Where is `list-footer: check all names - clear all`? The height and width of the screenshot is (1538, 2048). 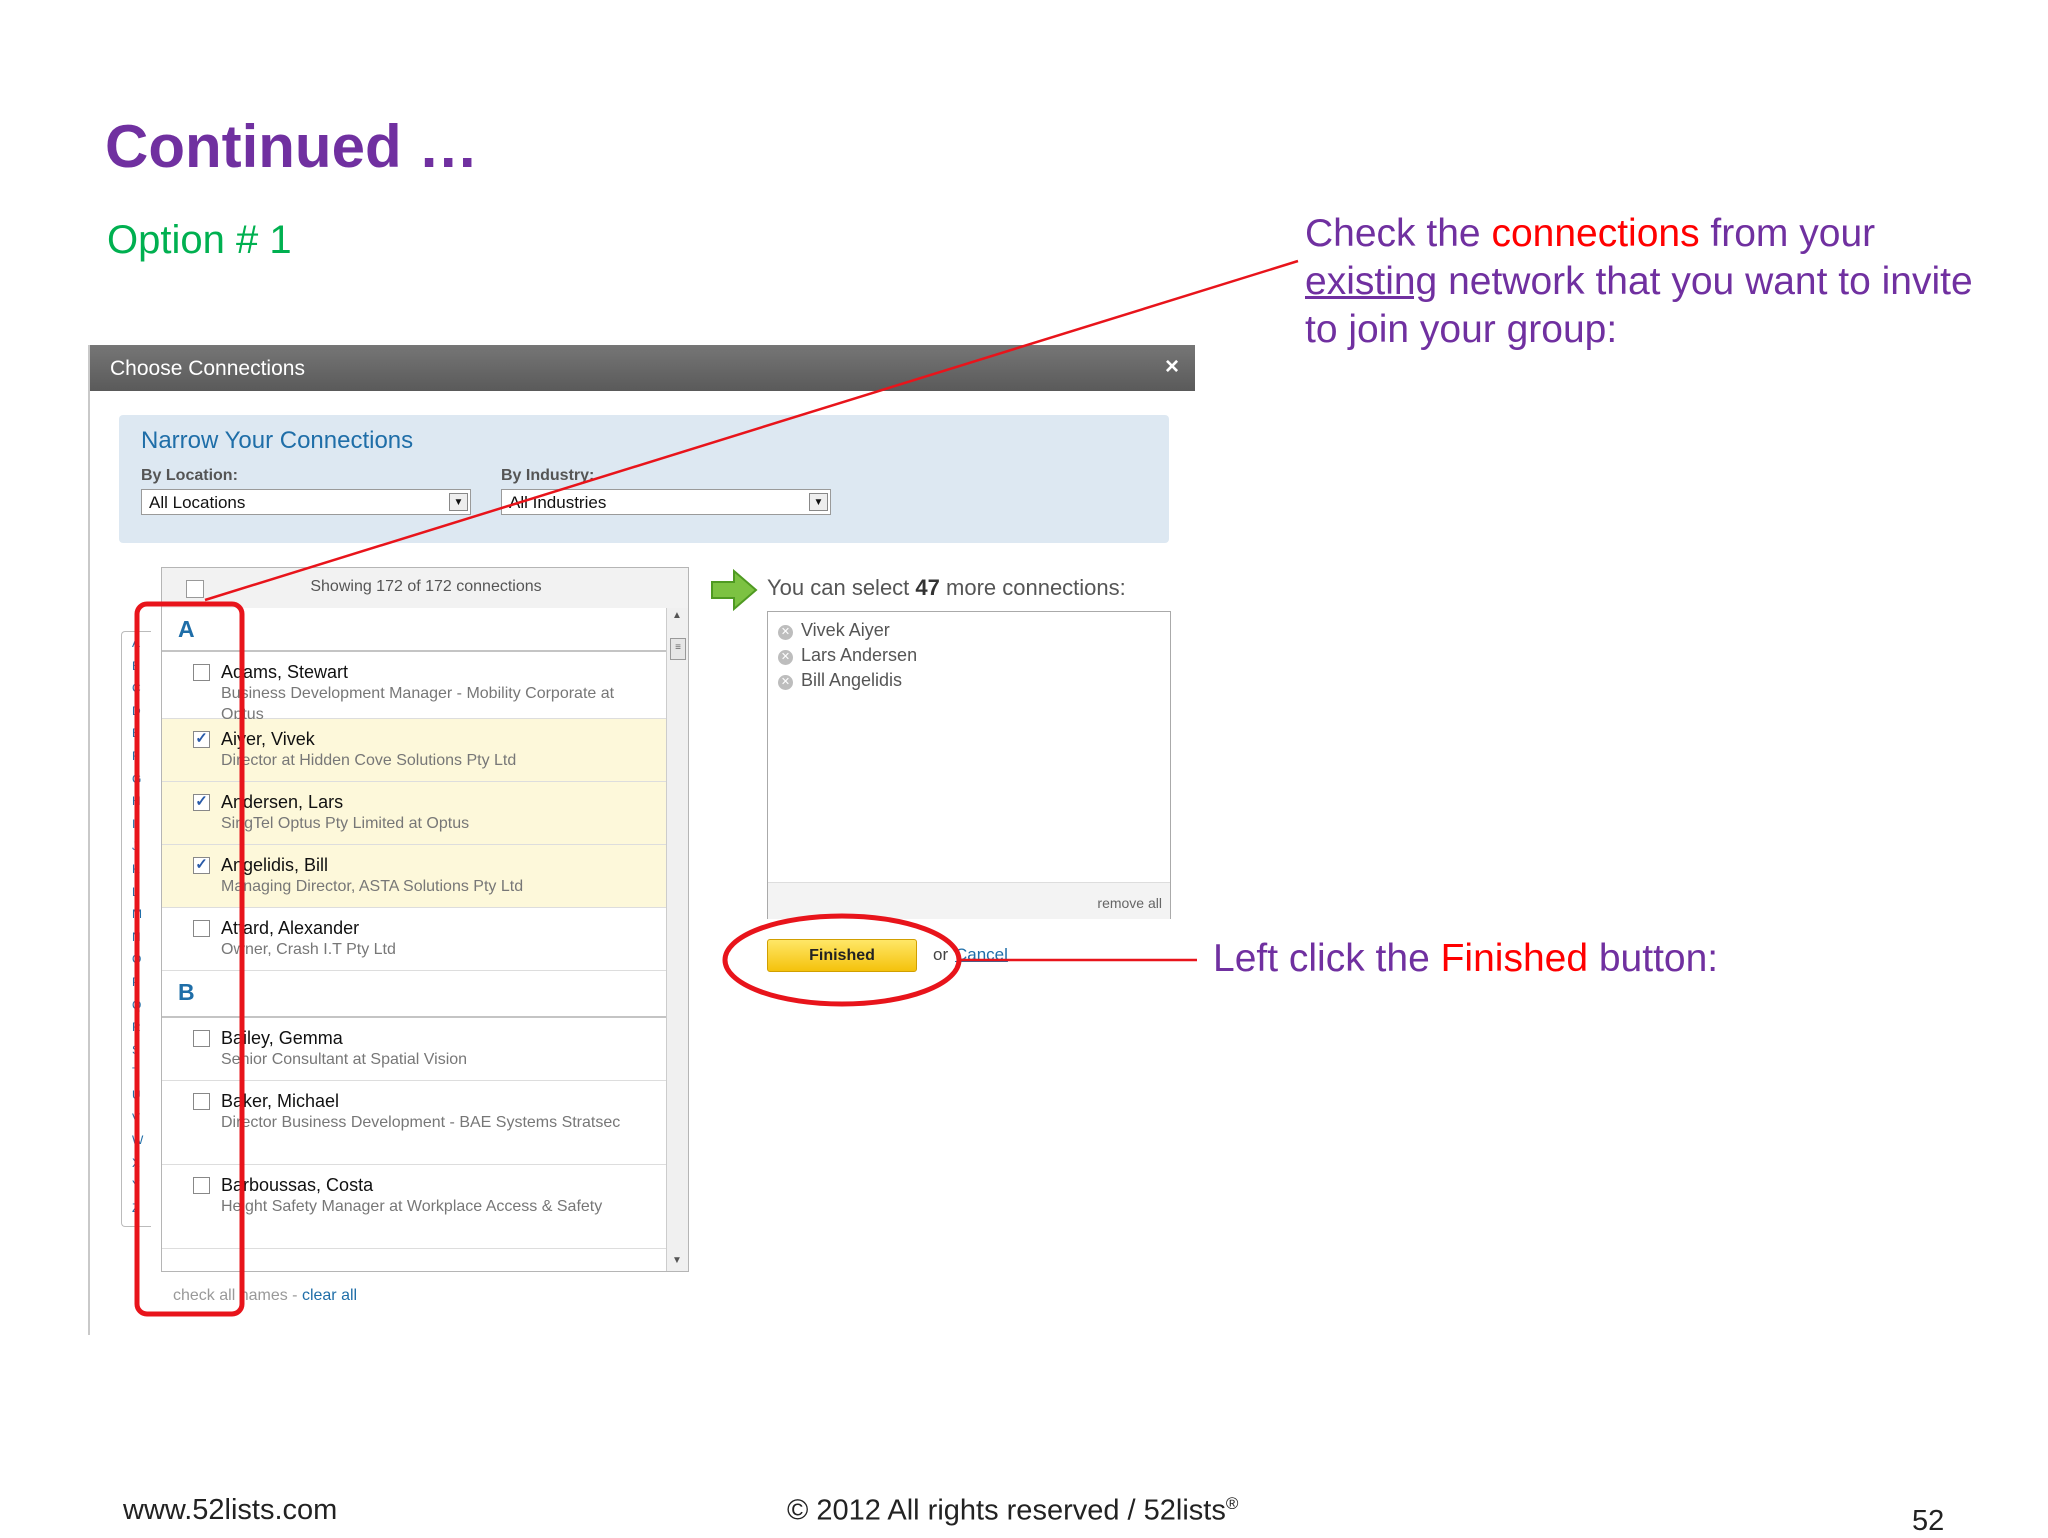
list-footer: check all names - clear all is located at coordinates (265, 1296).